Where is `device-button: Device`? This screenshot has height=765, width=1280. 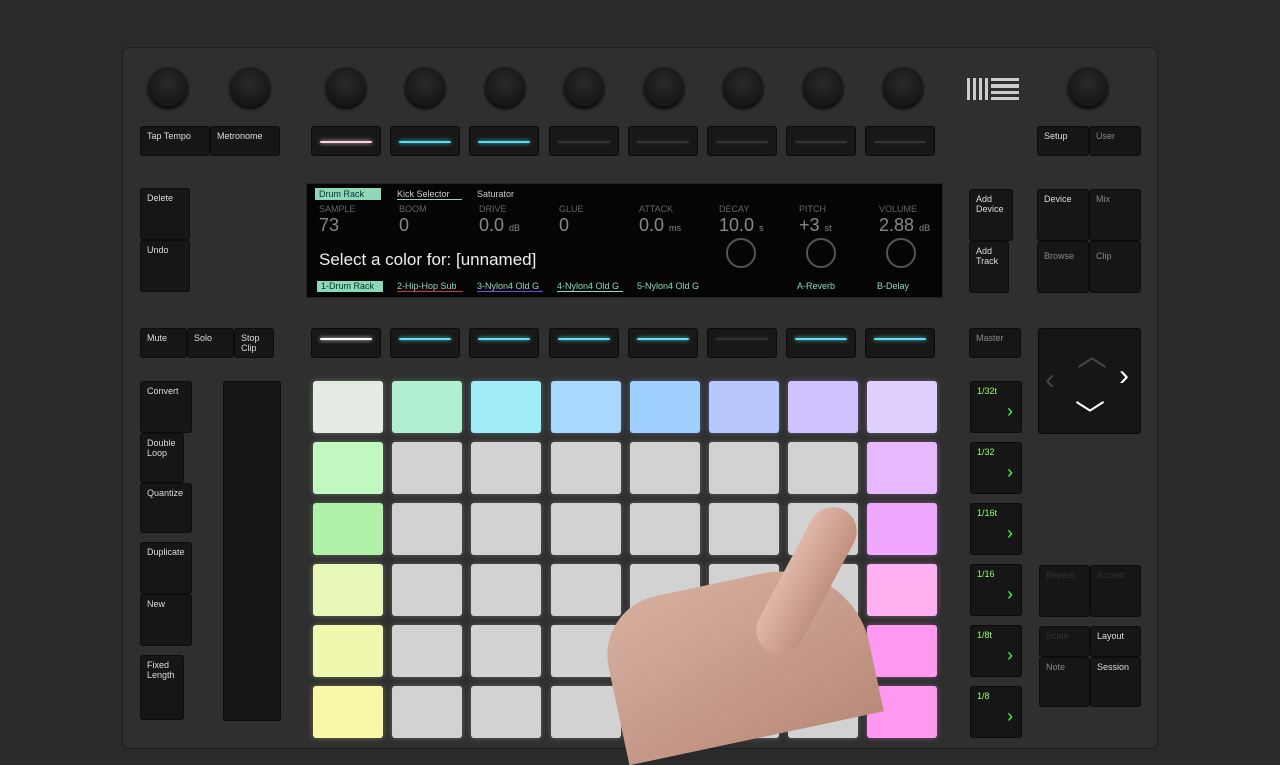
device-button: Device is located at coordinates (1063, 215).